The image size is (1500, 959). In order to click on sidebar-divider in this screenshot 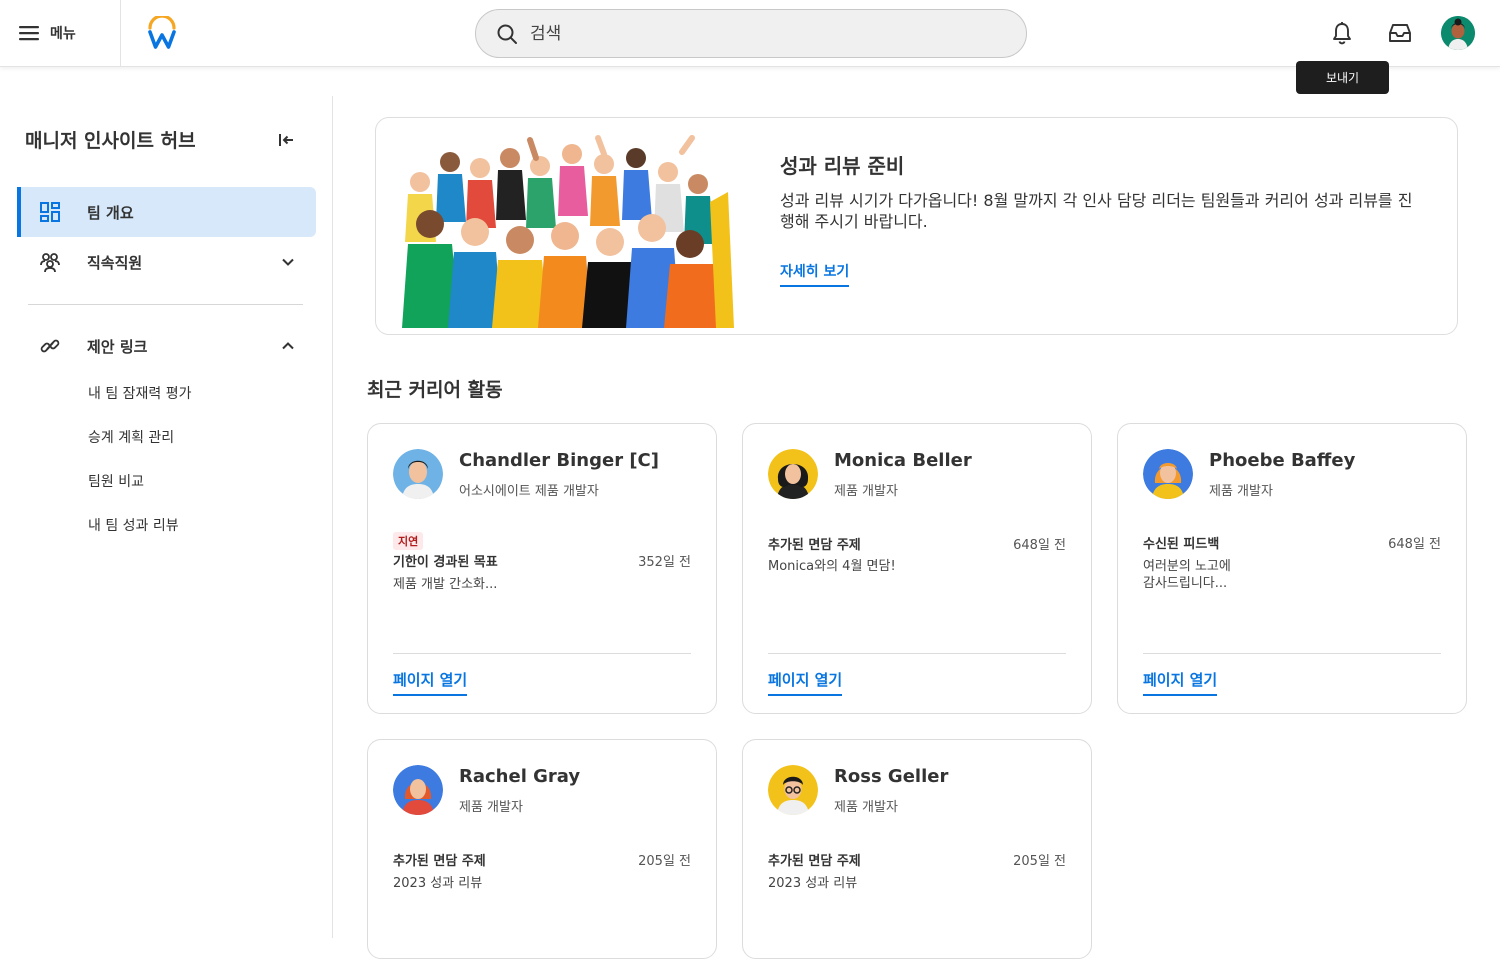, I will do `click(165, 304)`.